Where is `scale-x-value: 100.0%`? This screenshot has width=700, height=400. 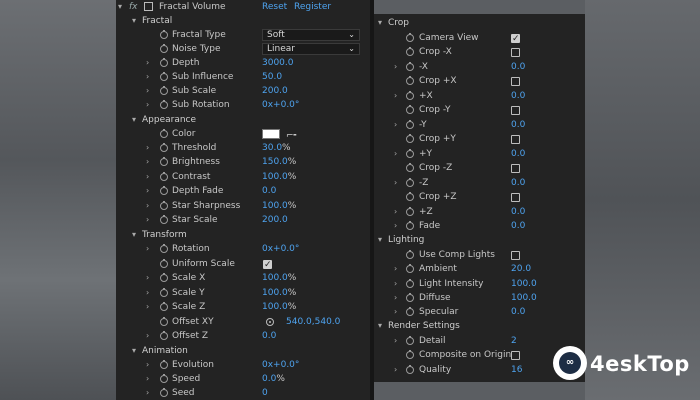 scale-x-value: 100.0% is located at coordinates (279, 278).